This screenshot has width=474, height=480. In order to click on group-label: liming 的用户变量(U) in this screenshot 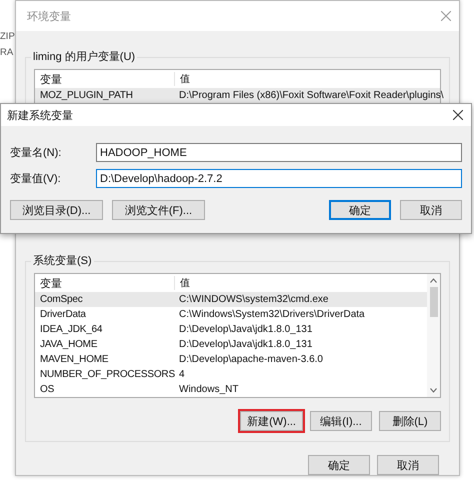, I will do `click(84, 57)`.